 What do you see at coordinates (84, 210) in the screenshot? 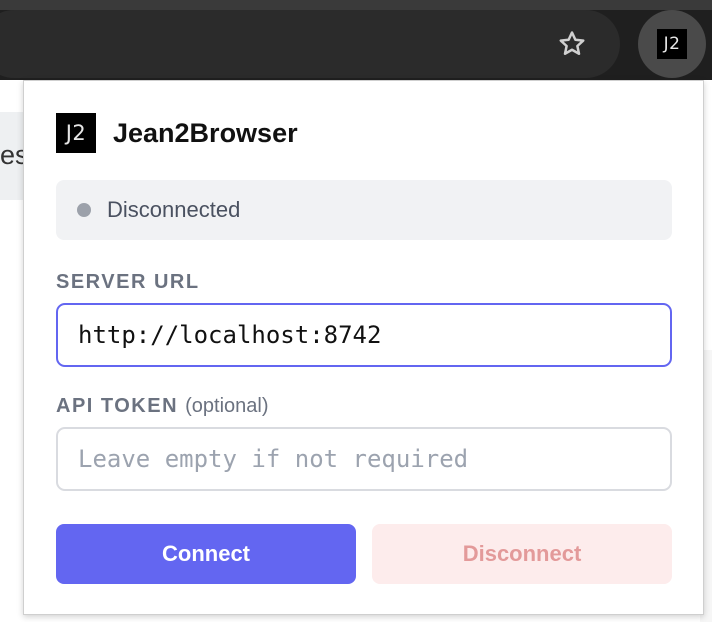
I see `status-dot-icon` at bounding box center [84, 210].